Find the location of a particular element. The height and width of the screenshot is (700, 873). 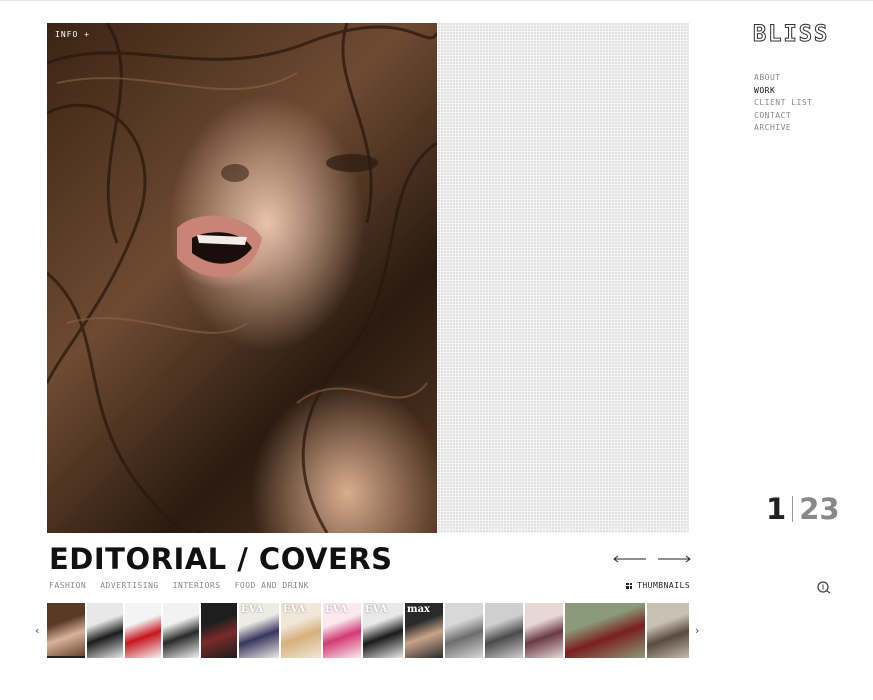

main-nav: ABOUT WORK CLIENT LIST CONTACT ARCHIVE is located at coordinates (783, 103).